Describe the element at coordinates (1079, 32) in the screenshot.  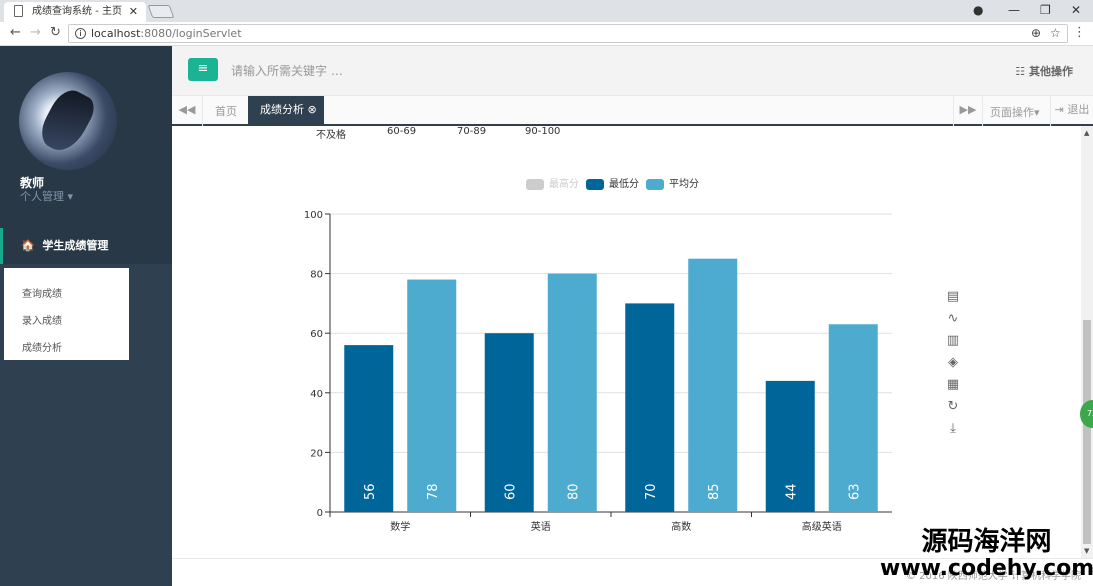
I see `browser-menu-icon: ⋮` at that location.